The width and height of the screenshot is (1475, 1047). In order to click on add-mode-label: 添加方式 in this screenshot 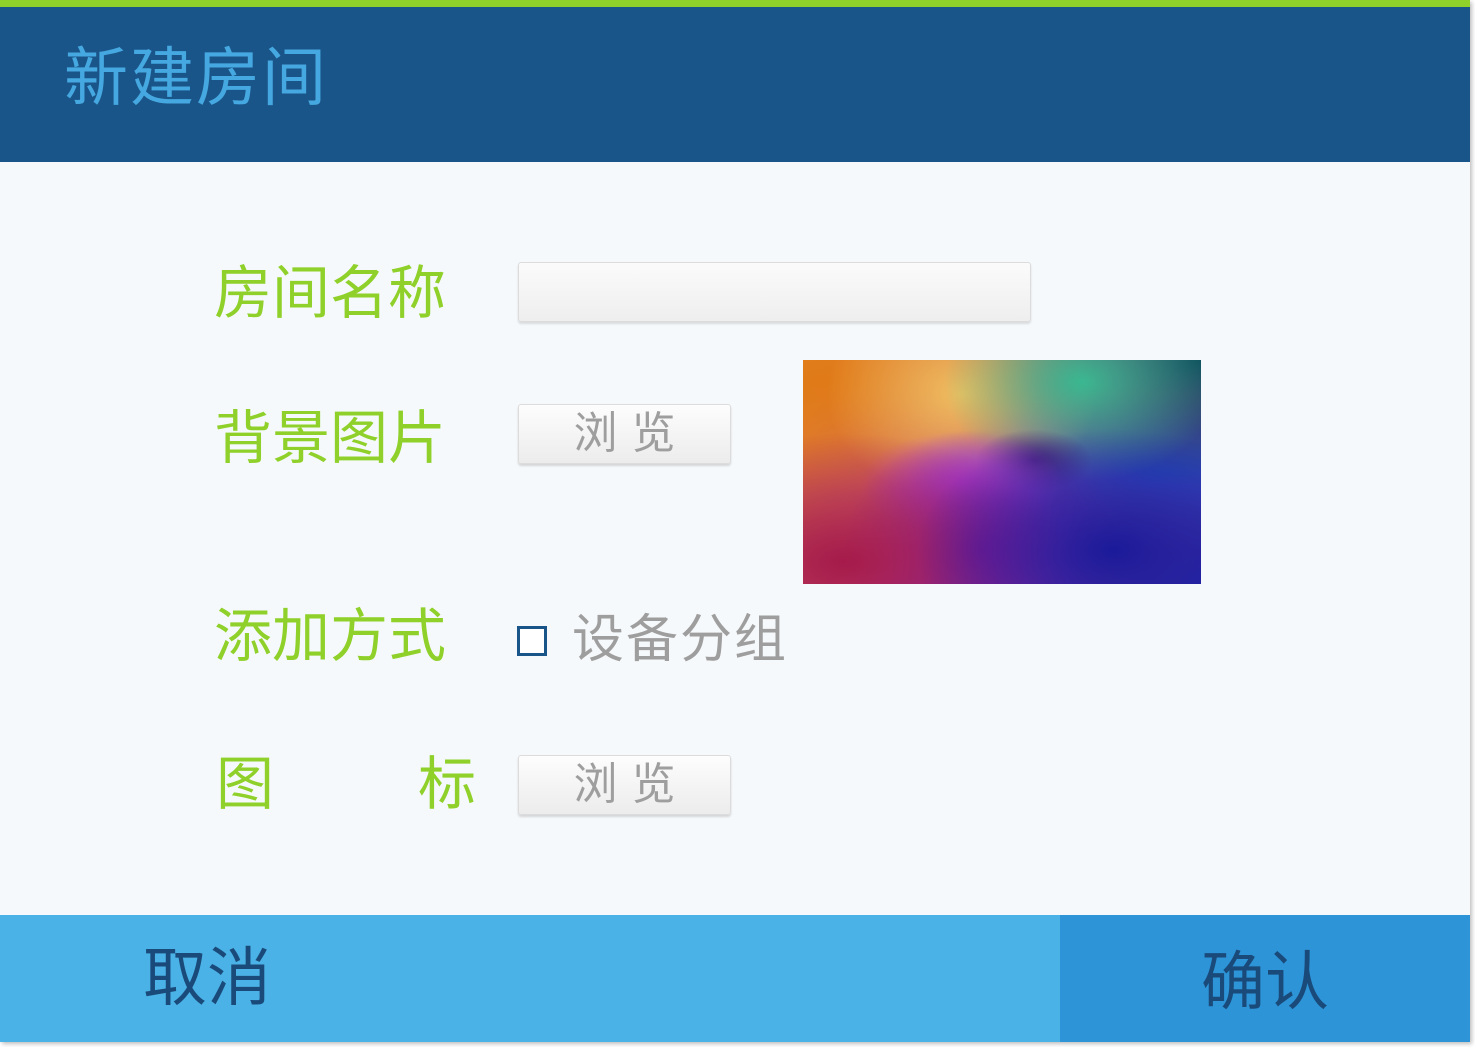, I will do `click(330, 636)`.